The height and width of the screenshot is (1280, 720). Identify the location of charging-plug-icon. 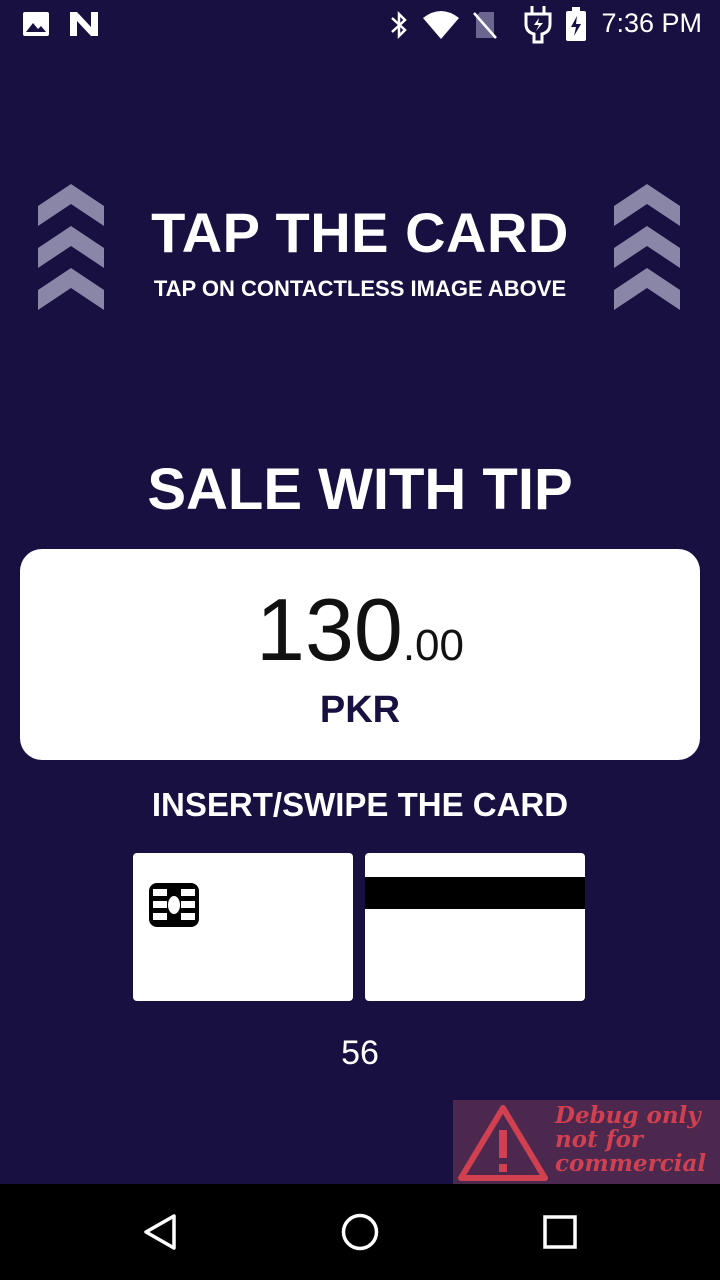
(538, 25).